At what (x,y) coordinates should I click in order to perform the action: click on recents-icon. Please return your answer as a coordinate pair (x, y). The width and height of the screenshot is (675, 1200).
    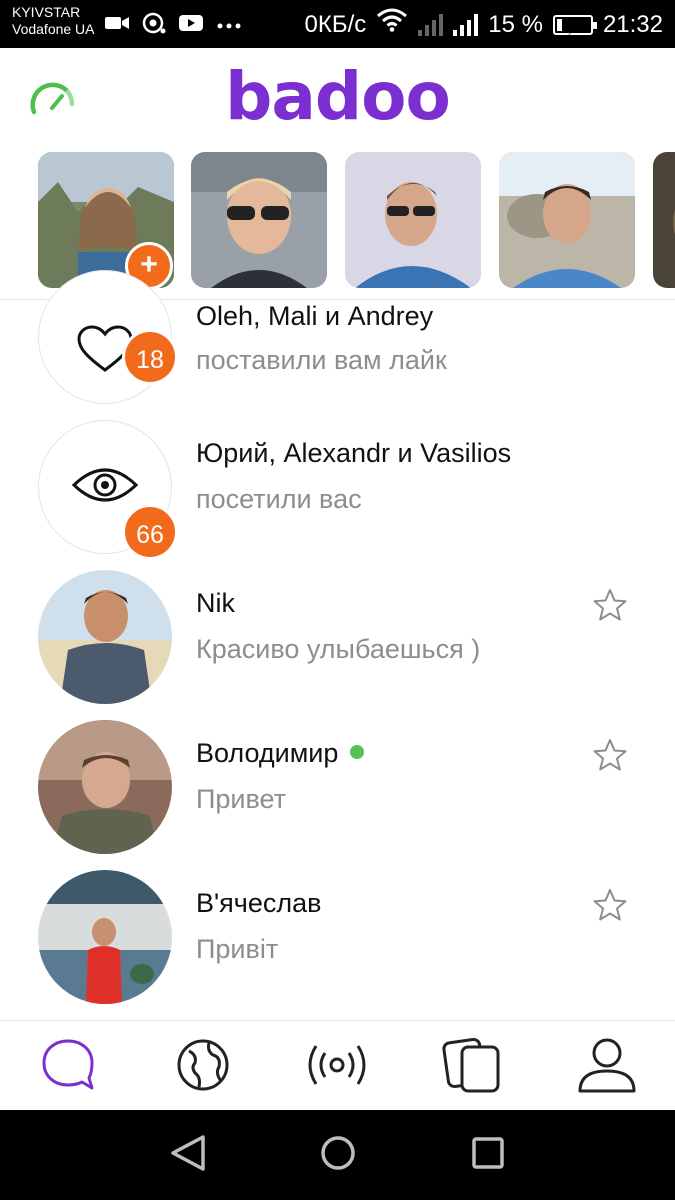
    Looking at the image, I should click on (488, 1155).